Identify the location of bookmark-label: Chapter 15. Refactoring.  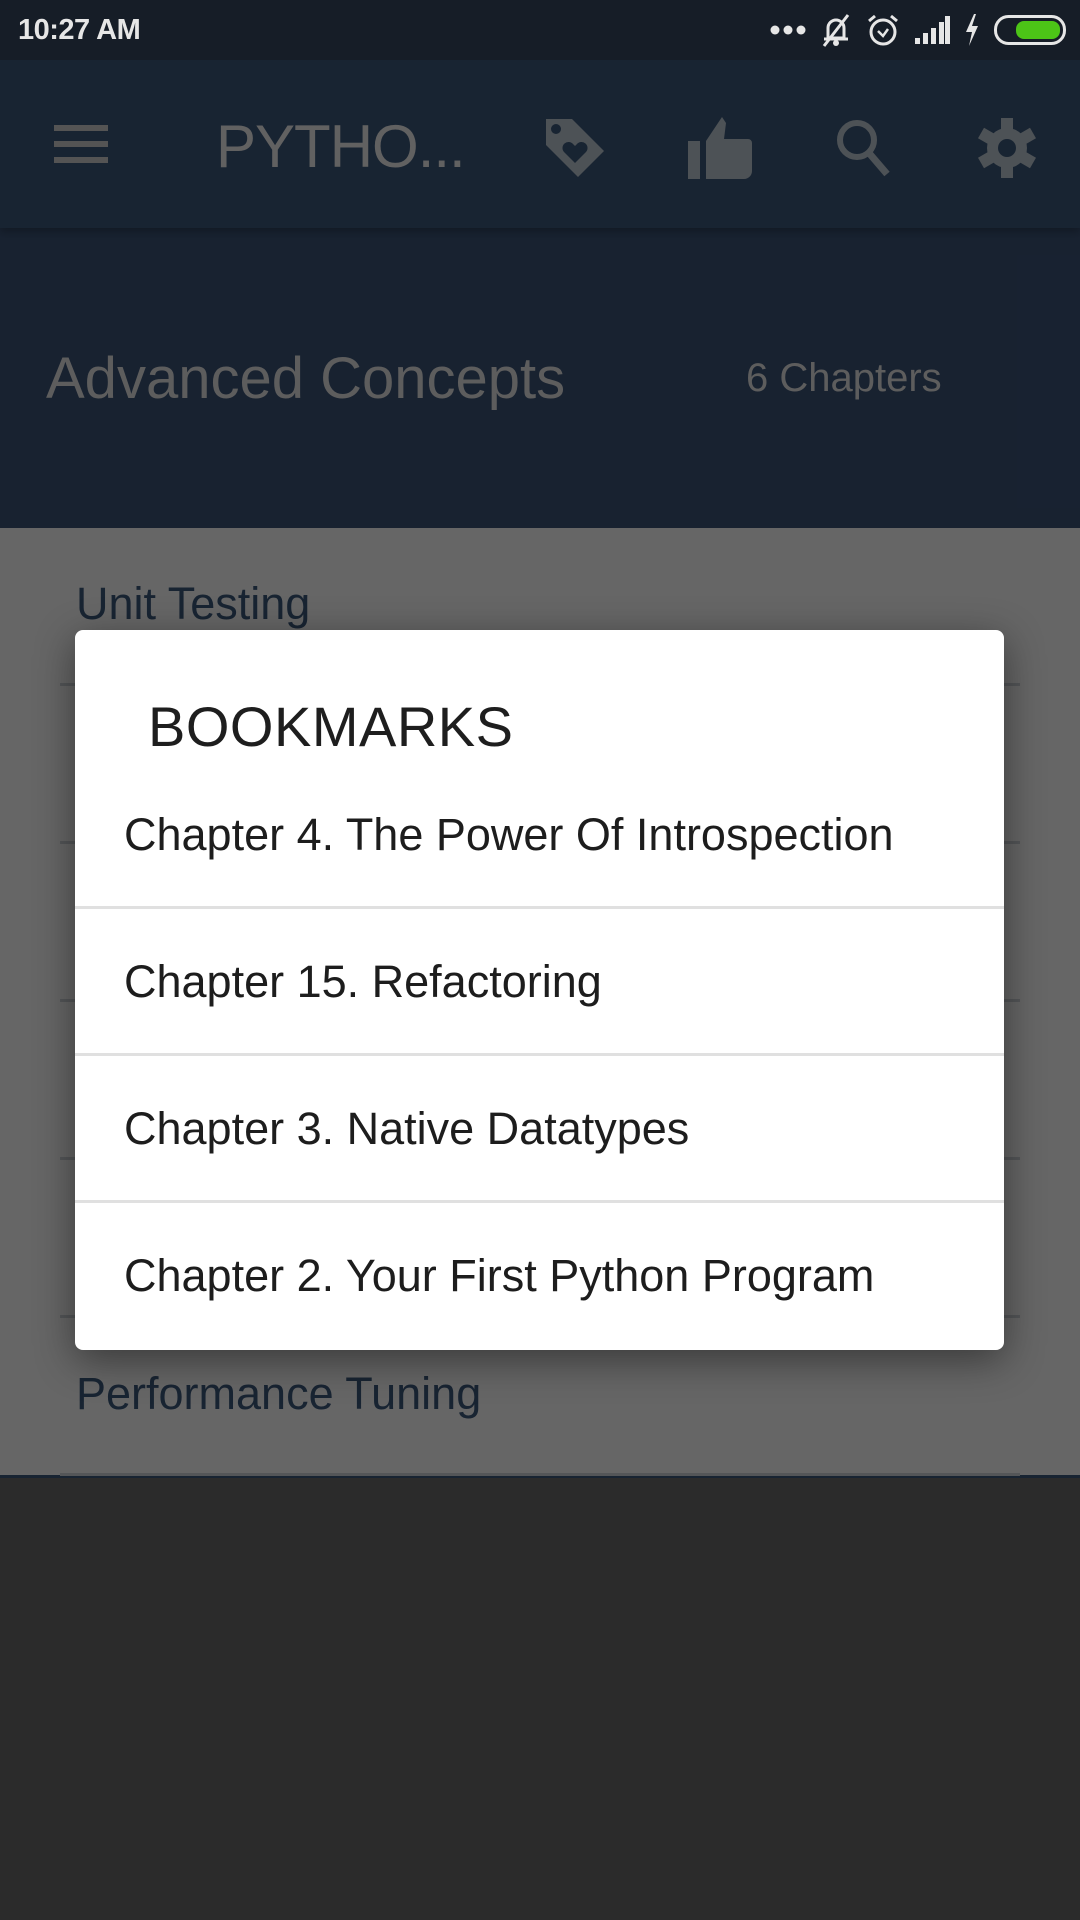
(363, 981).